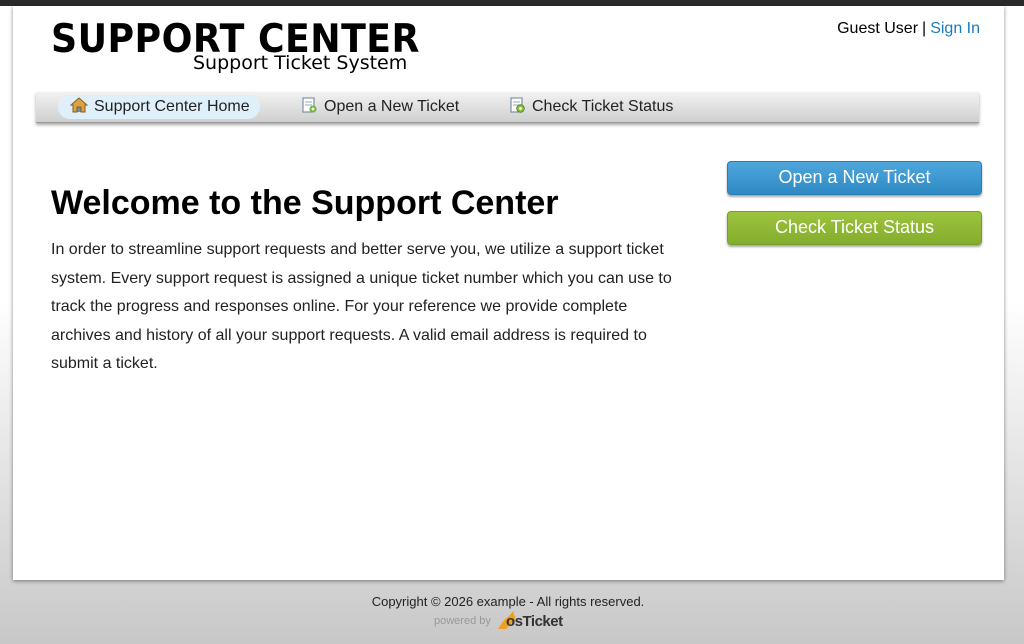 The height and width of the screenshot is (644, 1024). What do you see at coordinates (309, 105) in the screenshot?
I see `new-ticket-icon` at bounding box center [309, 105].